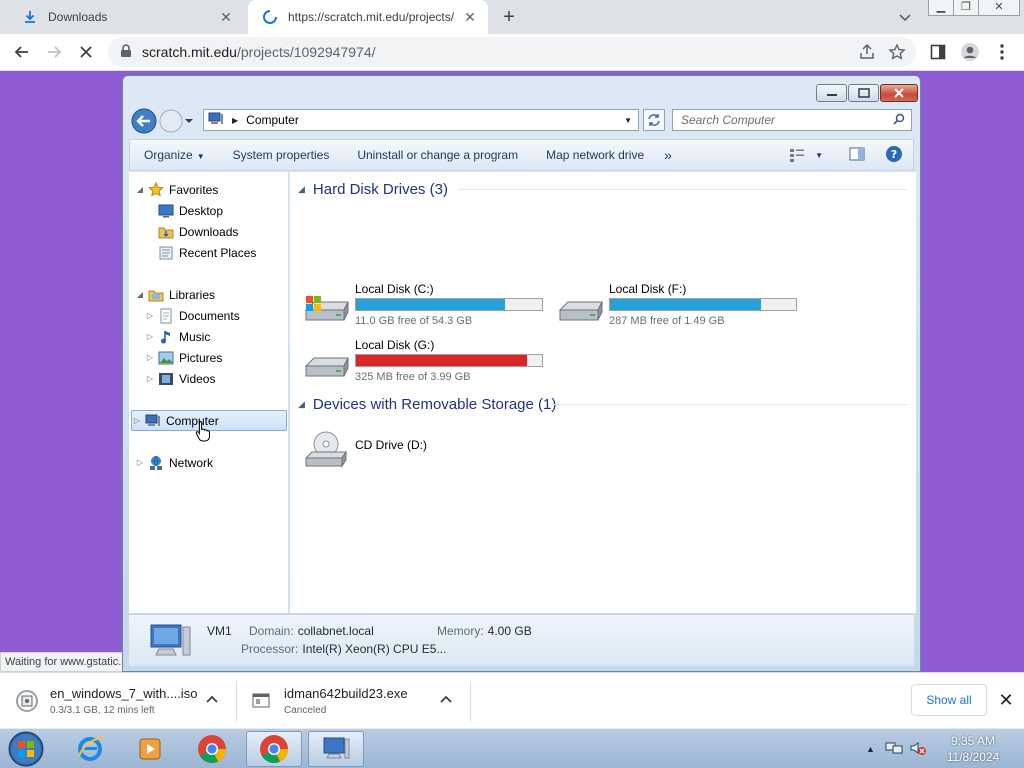  Describe the element at coordinates (126, 52) in the screenshot. I see `lock-icon` at that location.